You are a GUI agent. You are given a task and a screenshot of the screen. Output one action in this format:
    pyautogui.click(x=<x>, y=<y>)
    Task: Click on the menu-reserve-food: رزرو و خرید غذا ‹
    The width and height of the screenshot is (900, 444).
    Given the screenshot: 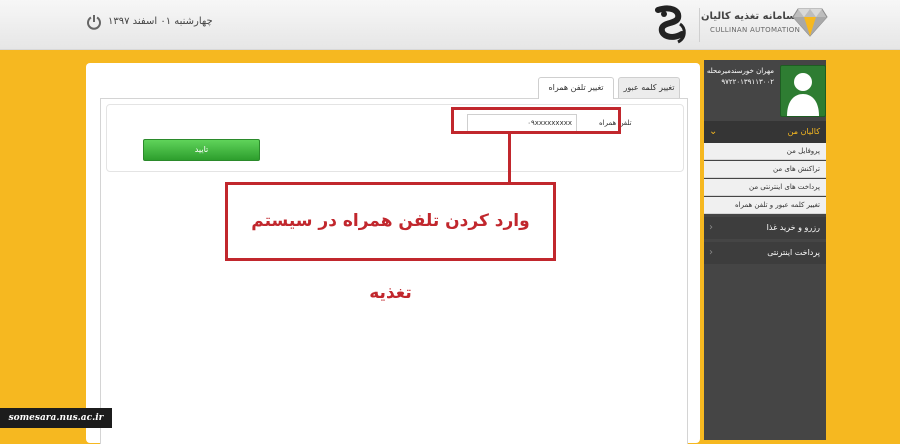 What is the action you would take?
    pyautogui.click(x=765, y=228)
    